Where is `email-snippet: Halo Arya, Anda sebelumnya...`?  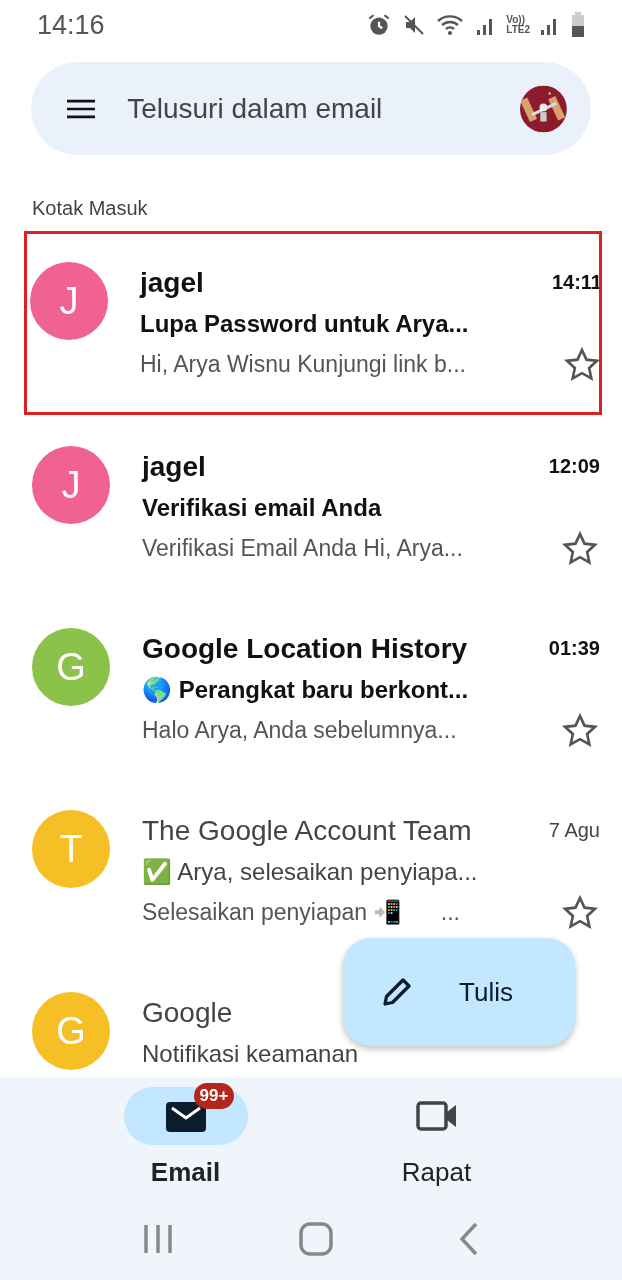 email-snippet: Halo Arya, Anda sebelumnya... is located at coordinates (299, 730).